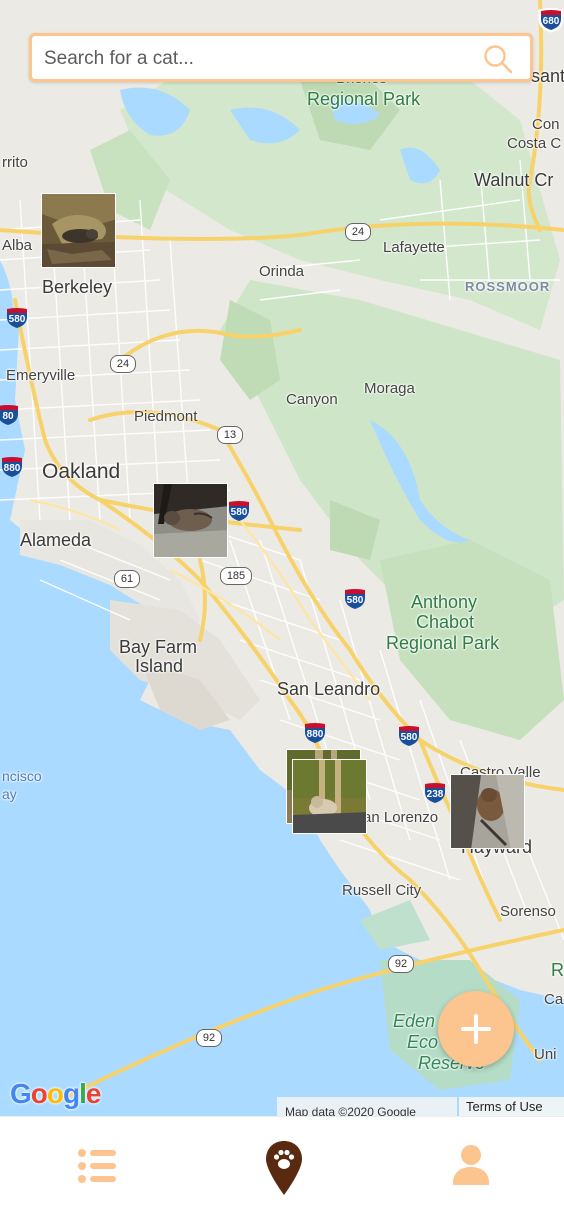 This screenshot has width=564, height=1217. I want to click on route-580-a-label: 580, so click(17, 319).